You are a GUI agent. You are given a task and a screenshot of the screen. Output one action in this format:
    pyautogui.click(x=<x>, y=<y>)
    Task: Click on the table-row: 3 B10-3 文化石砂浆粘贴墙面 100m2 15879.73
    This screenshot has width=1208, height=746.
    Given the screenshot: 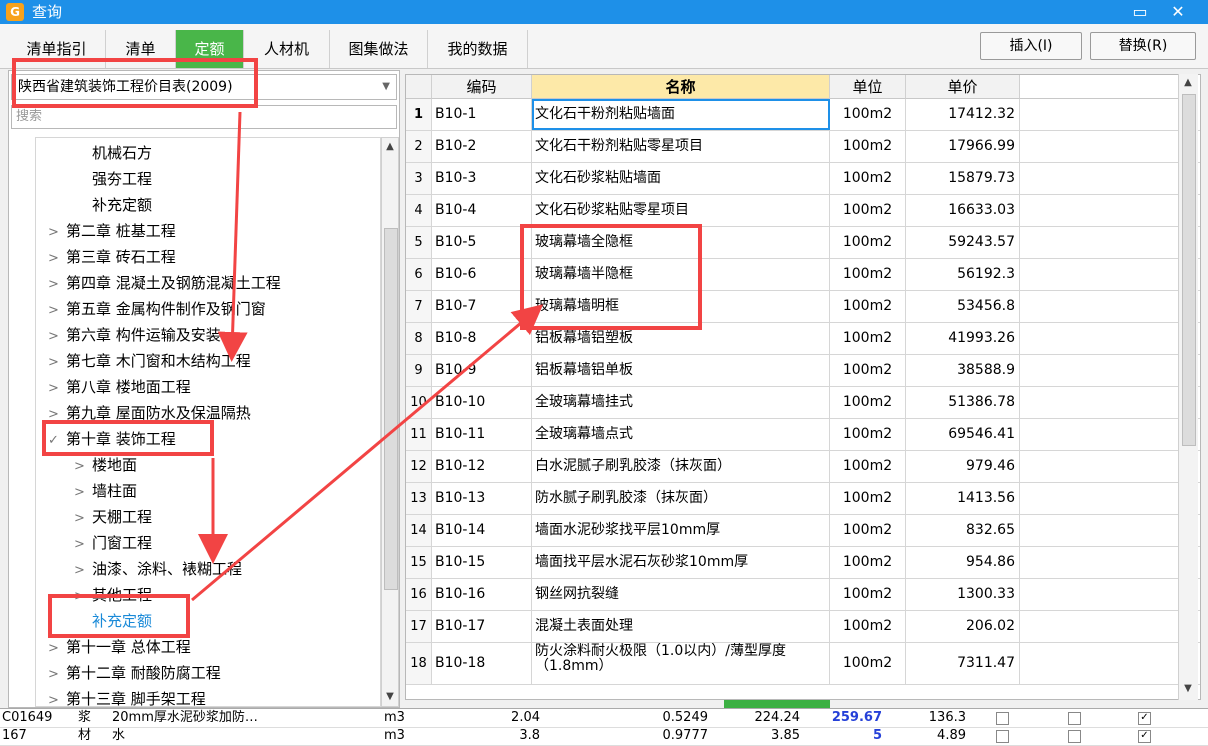 What is the action you would take?
    pyautogui.click(x=803, y=179)
    